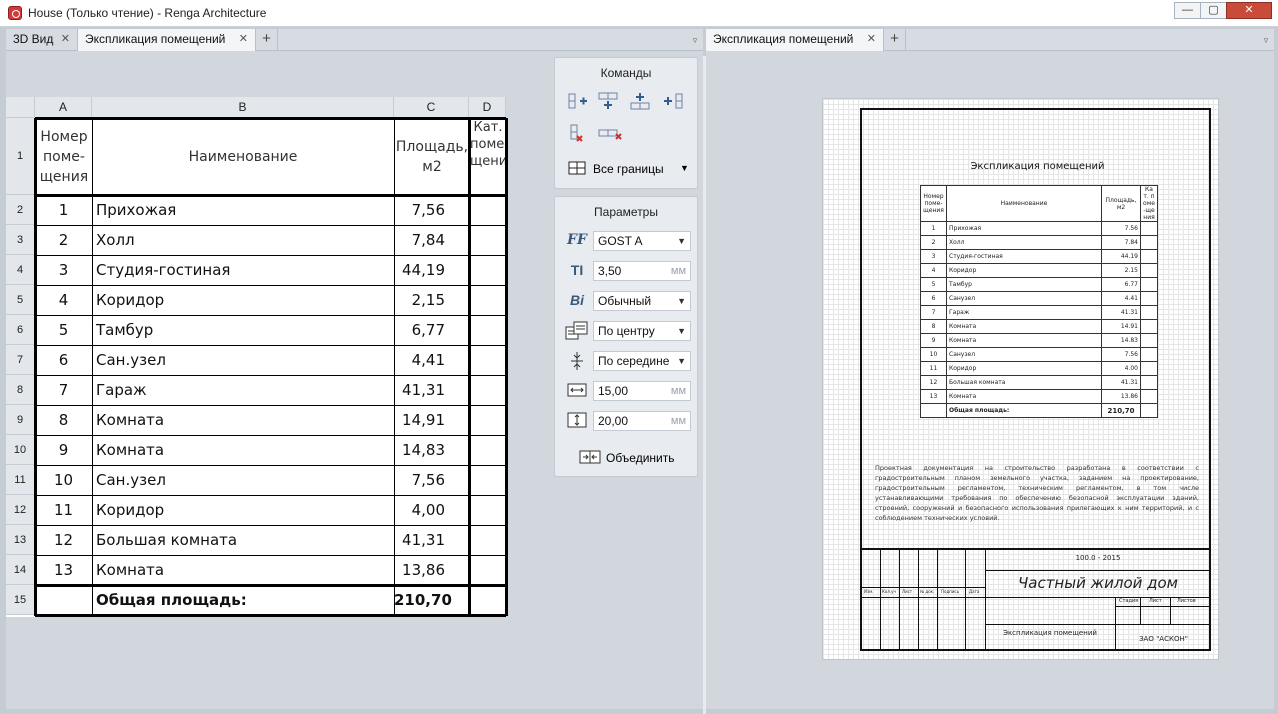 This screenshot has width=1278, height=714. I want to click on header-cell-number: Номер поме-щения, so click(64, 157).